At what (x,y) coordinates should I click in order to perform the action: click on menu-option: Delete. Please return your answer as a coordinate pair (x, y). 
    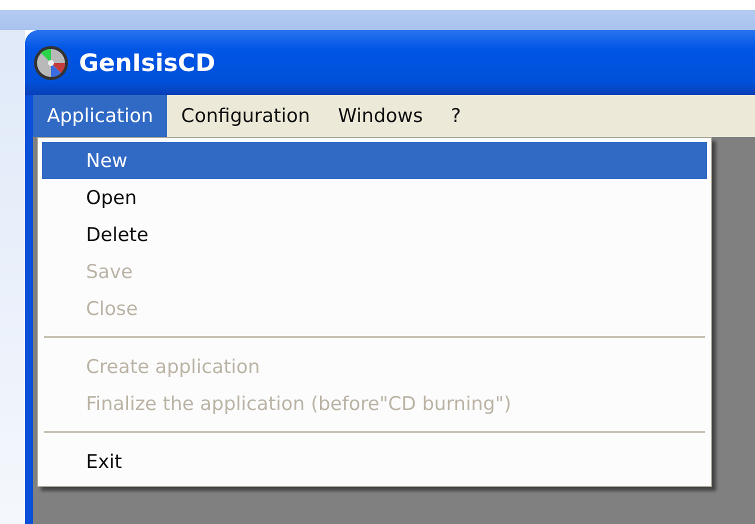
    Looking at the image, I should click on (374, 234).